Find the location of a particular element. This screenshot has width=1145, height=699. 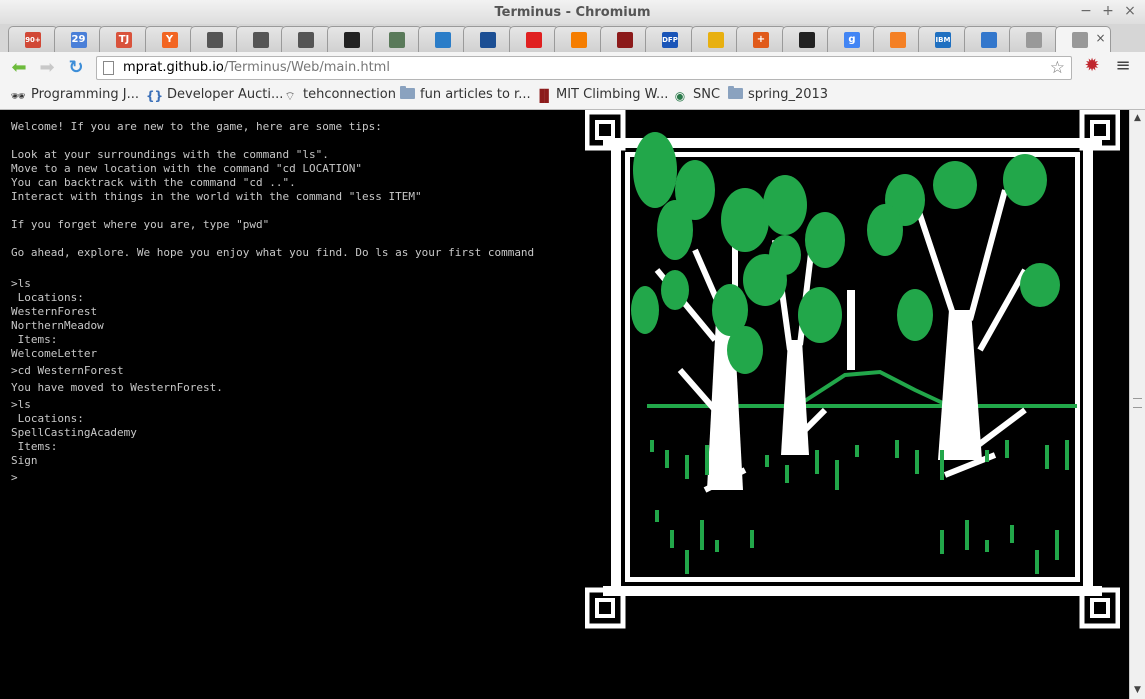

address-bar: mprat.github.io/Terminus/Web/main.html ☆ is located at coordinates (584, 68).